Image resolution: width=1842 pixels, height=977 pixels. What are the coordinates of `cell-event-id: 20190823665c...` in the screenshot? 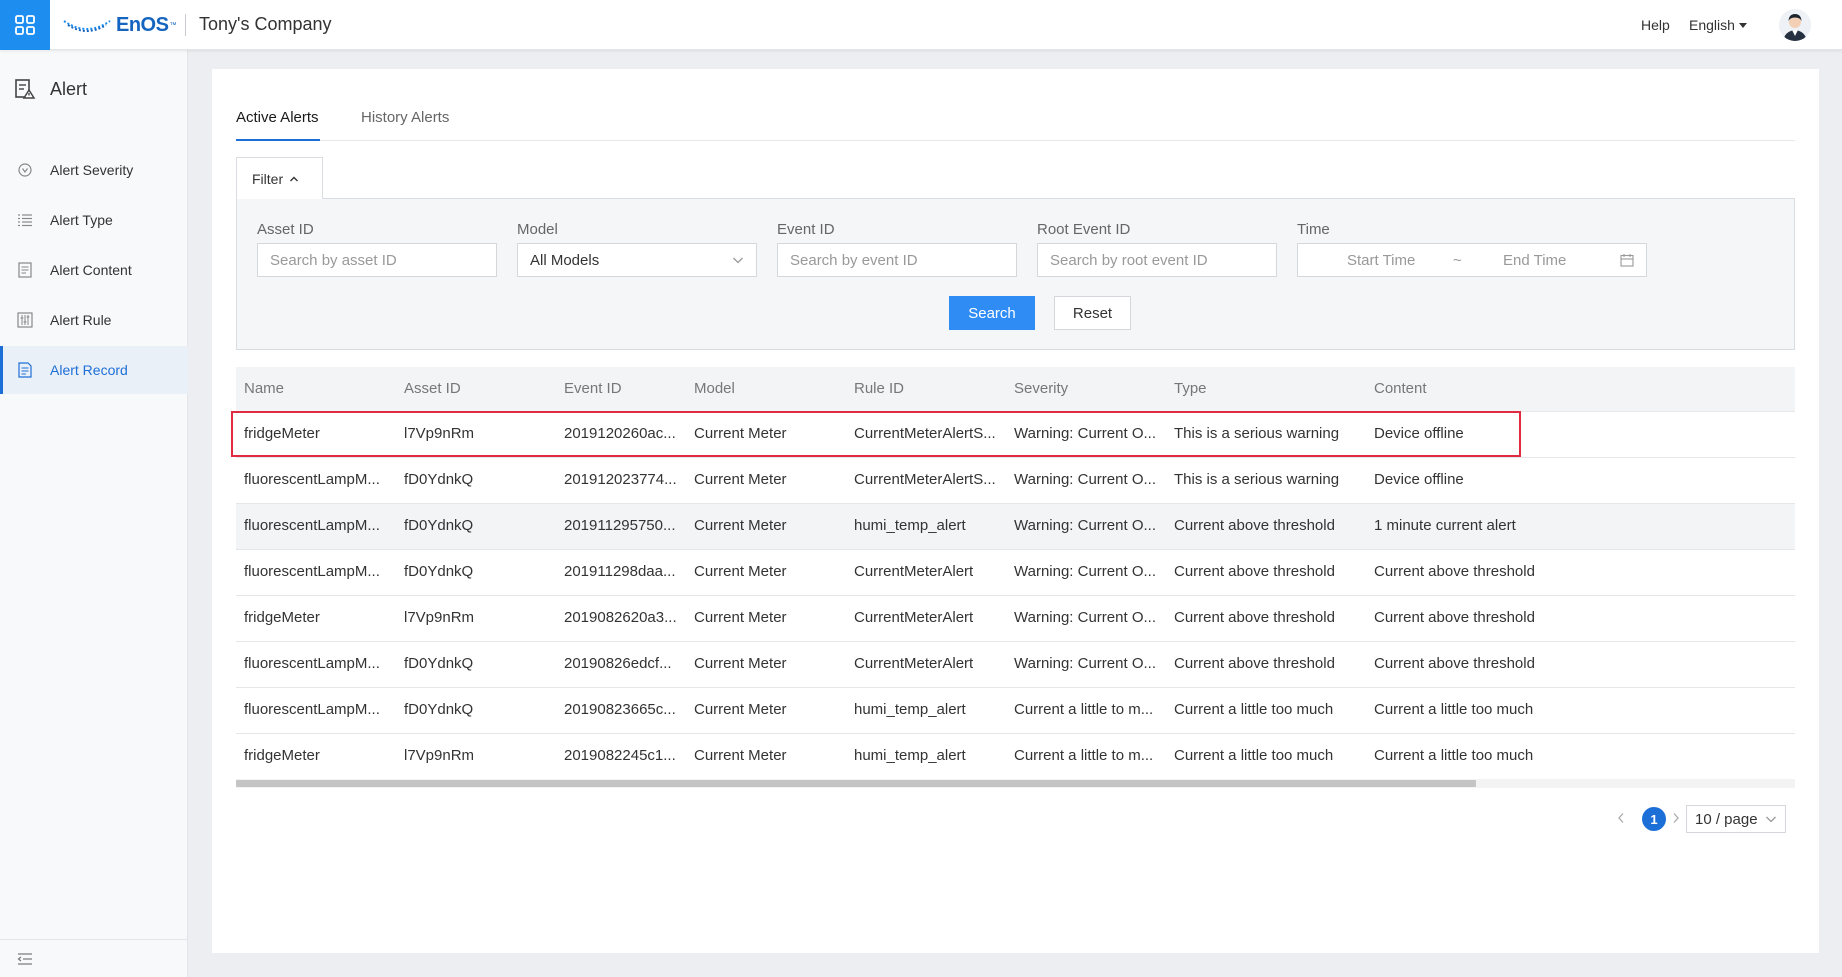 It's located at (620, 709).